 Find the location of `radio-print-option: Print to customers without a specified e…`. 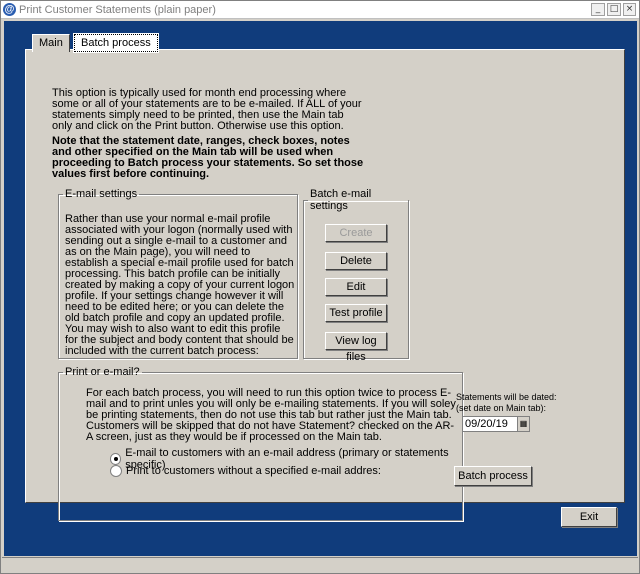

radio-print-option: Print to customers without a specified e… is located at coordinates (245, 471).